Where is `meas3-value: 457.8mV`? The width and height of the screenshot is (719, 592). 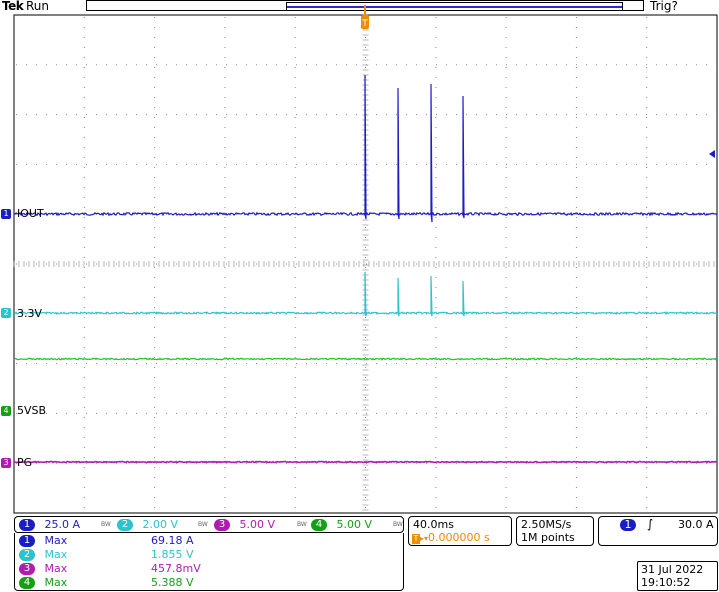
meas3-value: 457.8mV is located at coordinates (176, 568).